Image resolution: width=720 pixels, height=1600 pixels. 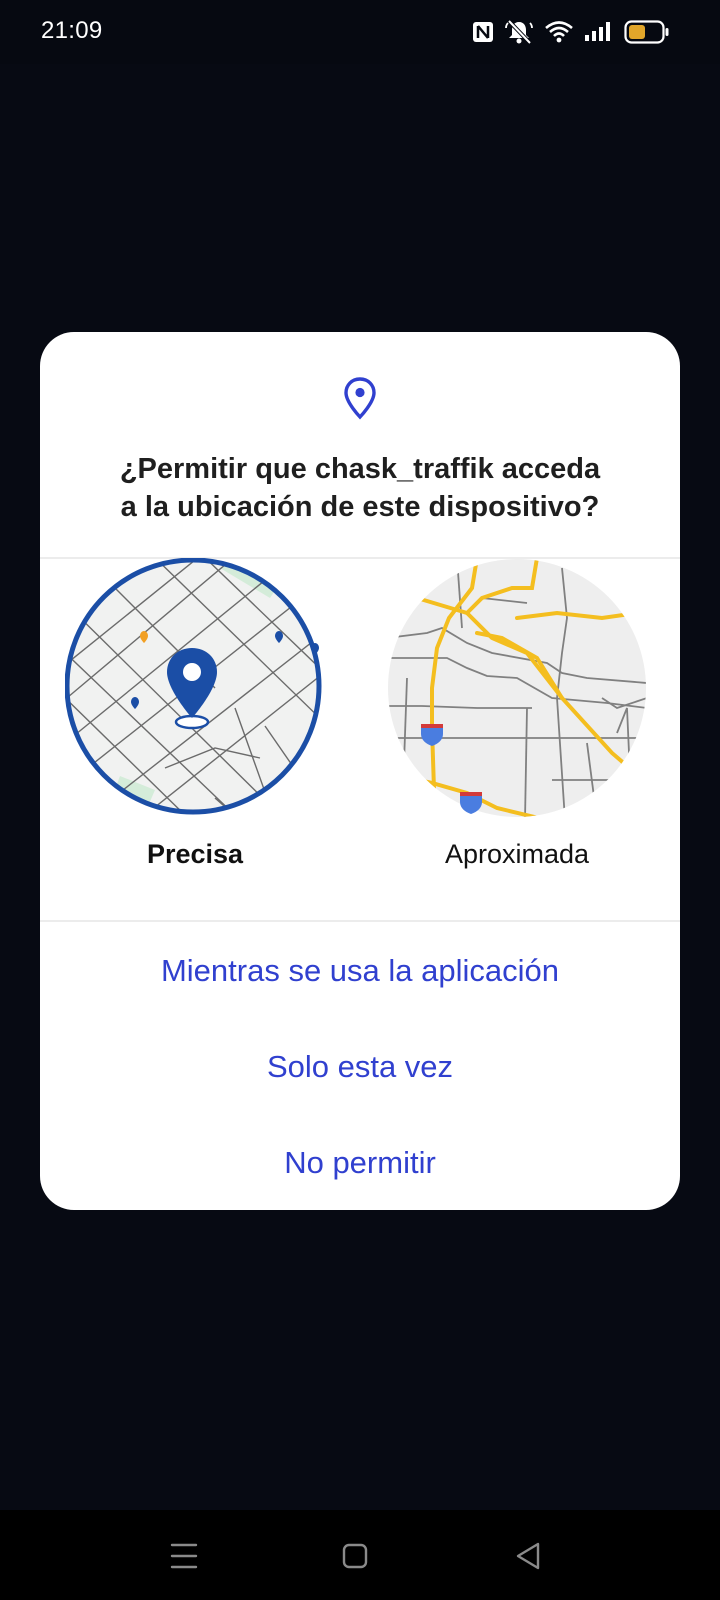 What do you see at coordinates (517, 854) in the screenshot?
I see `option-approximate-label: Aproximada` at bounding box center [517, 854].